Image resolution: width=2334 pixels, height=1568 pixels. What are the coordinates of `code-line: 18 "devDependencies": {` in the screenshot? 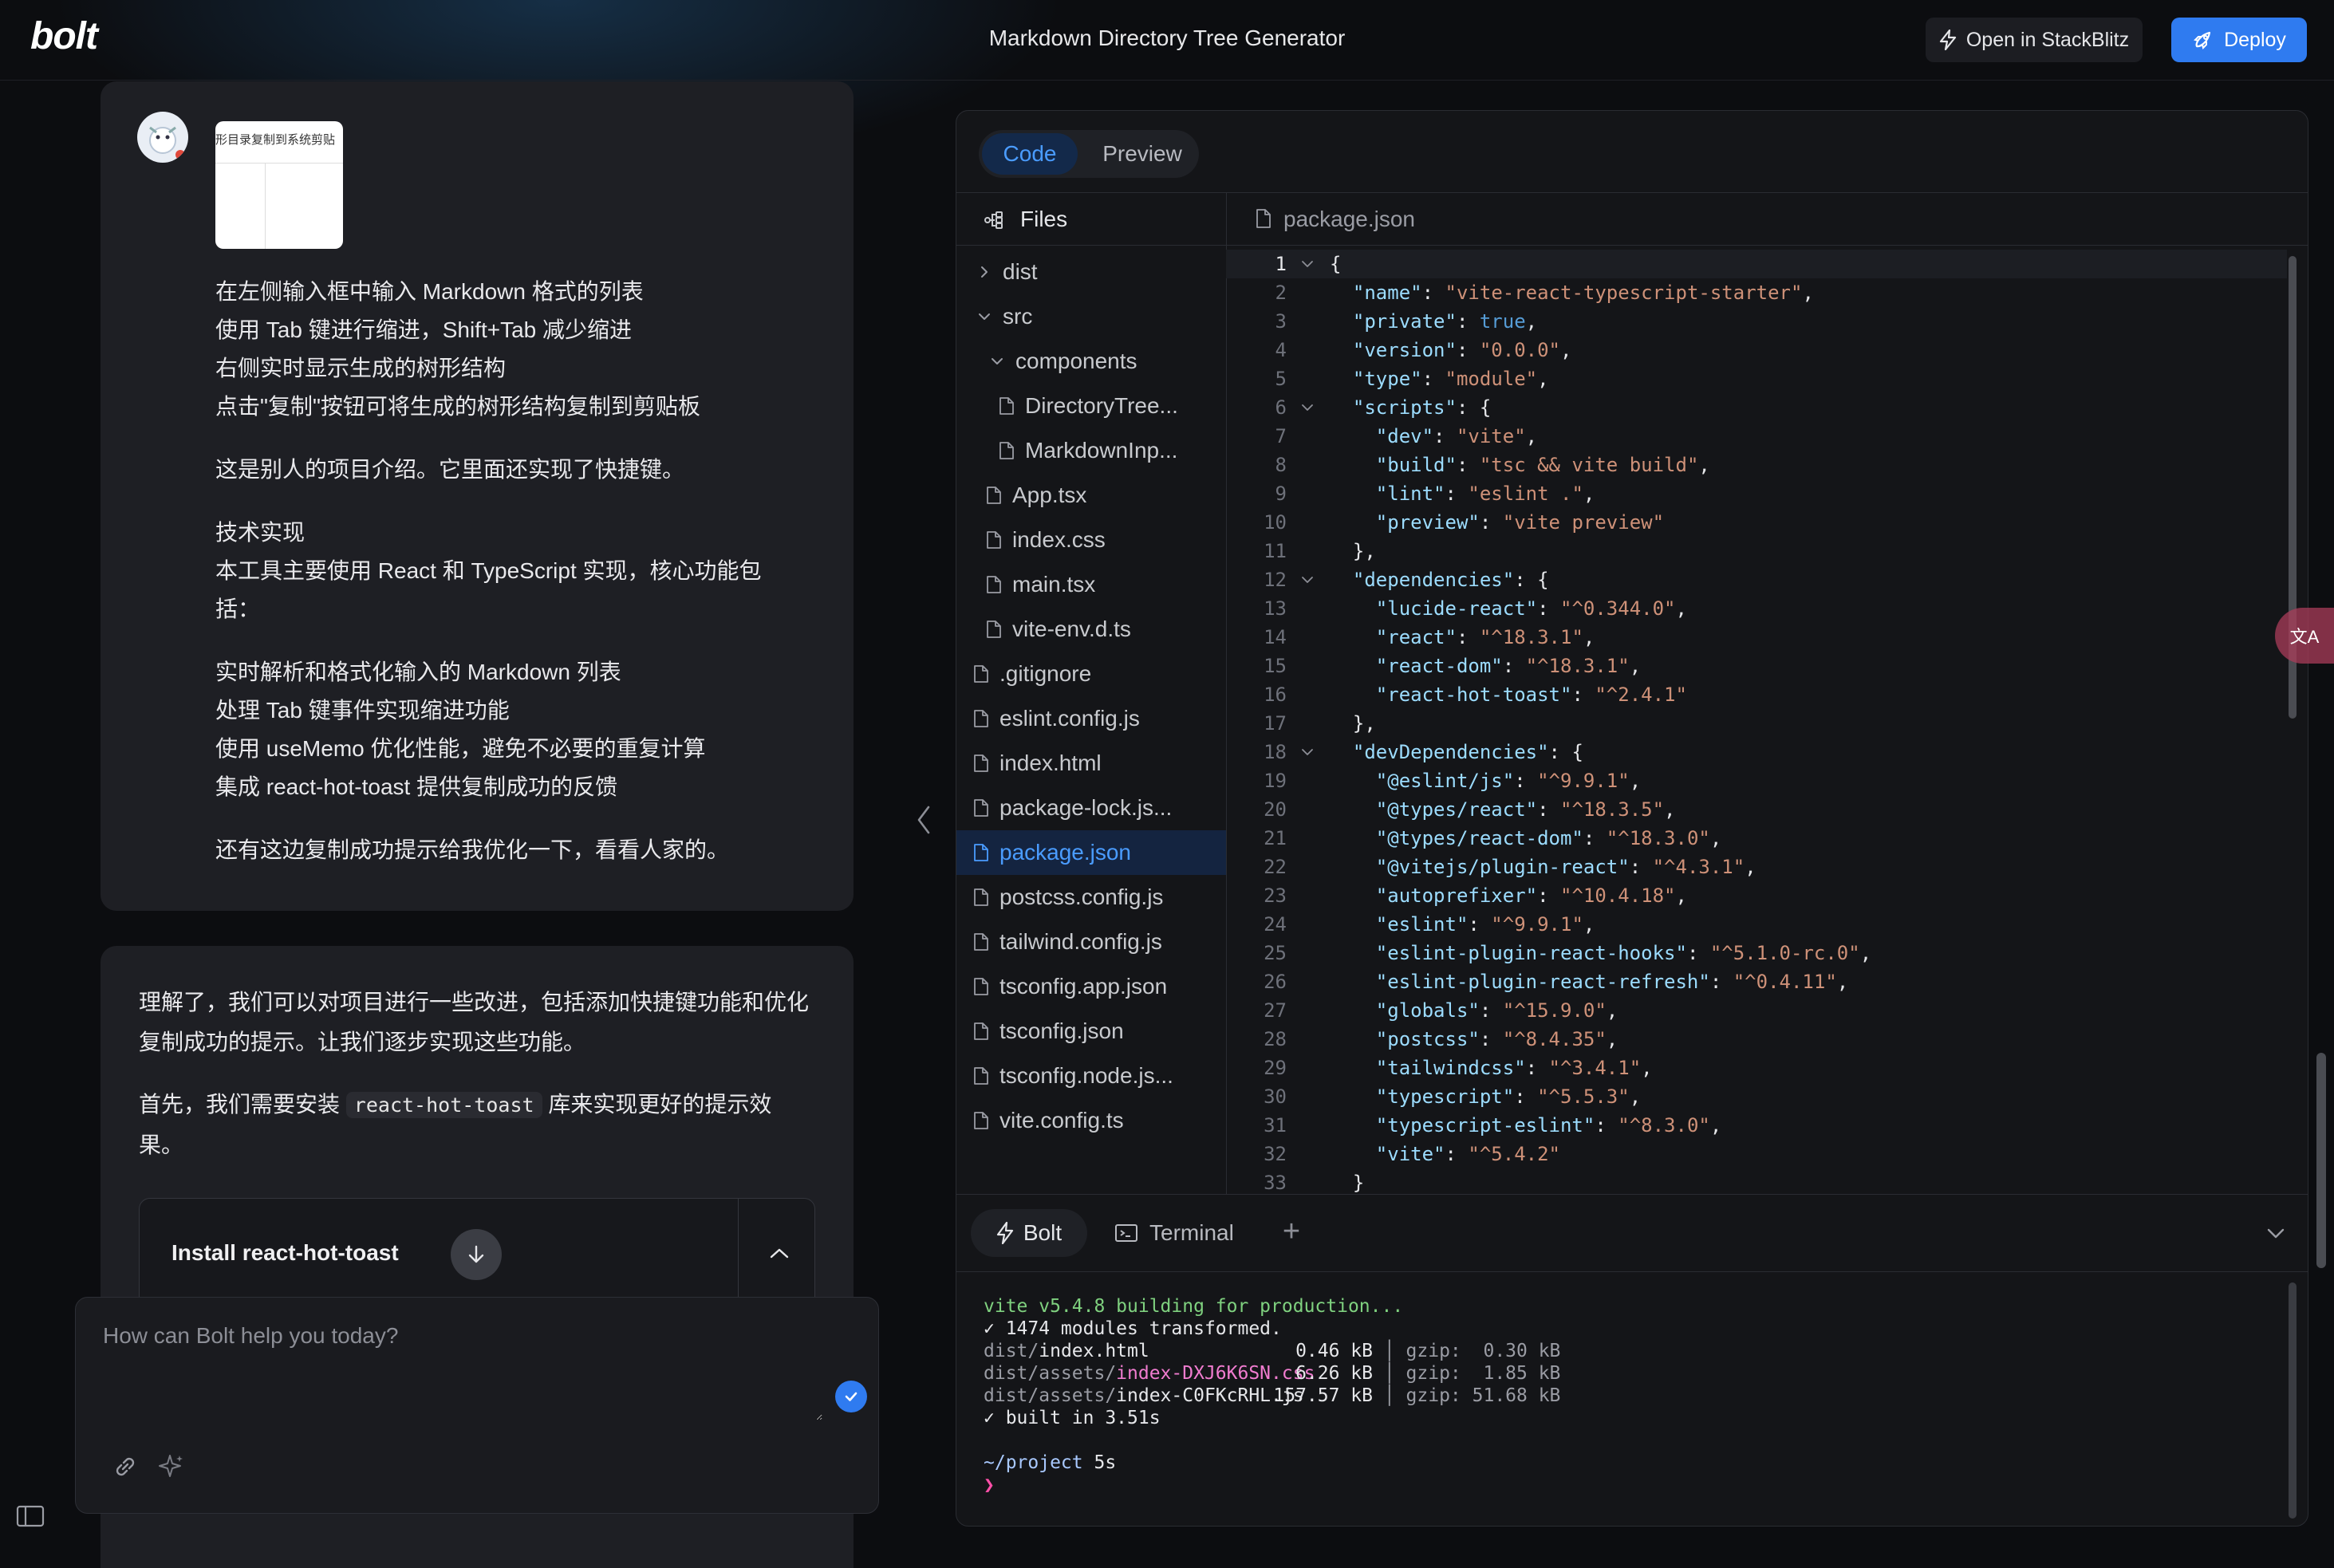 It's located at (1756, 752).